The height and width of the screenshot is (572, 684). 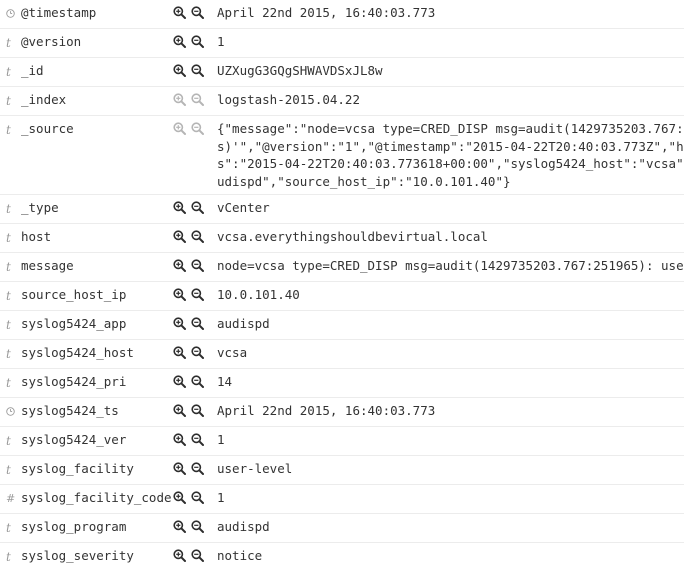 I want to click on field-name: _id, so click(x=32, y=70).